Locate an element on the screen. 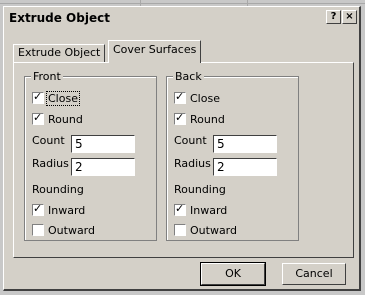 The image size is (365, 295). front-radius-input: 2 is located at coordinates (103, 167).